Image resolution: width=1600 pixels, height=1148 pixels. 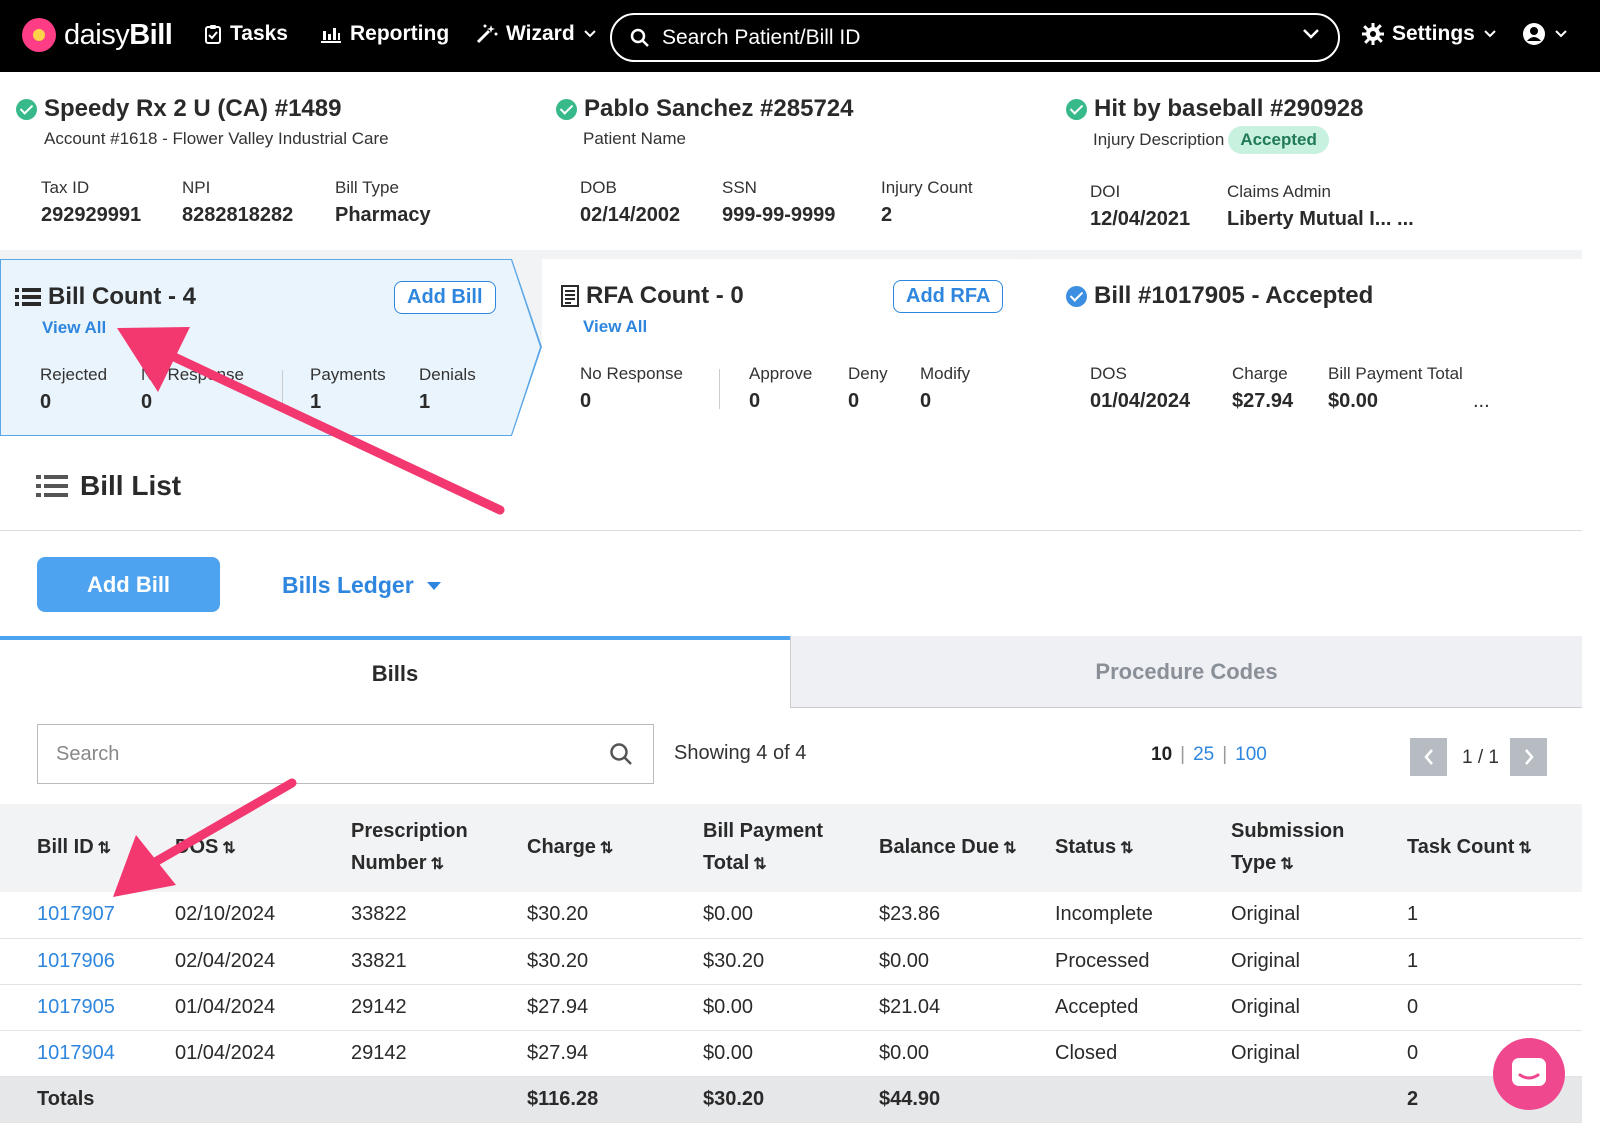 I want to click on column-header: Bill Payment Total ⇅, so click(x=754, y=848).